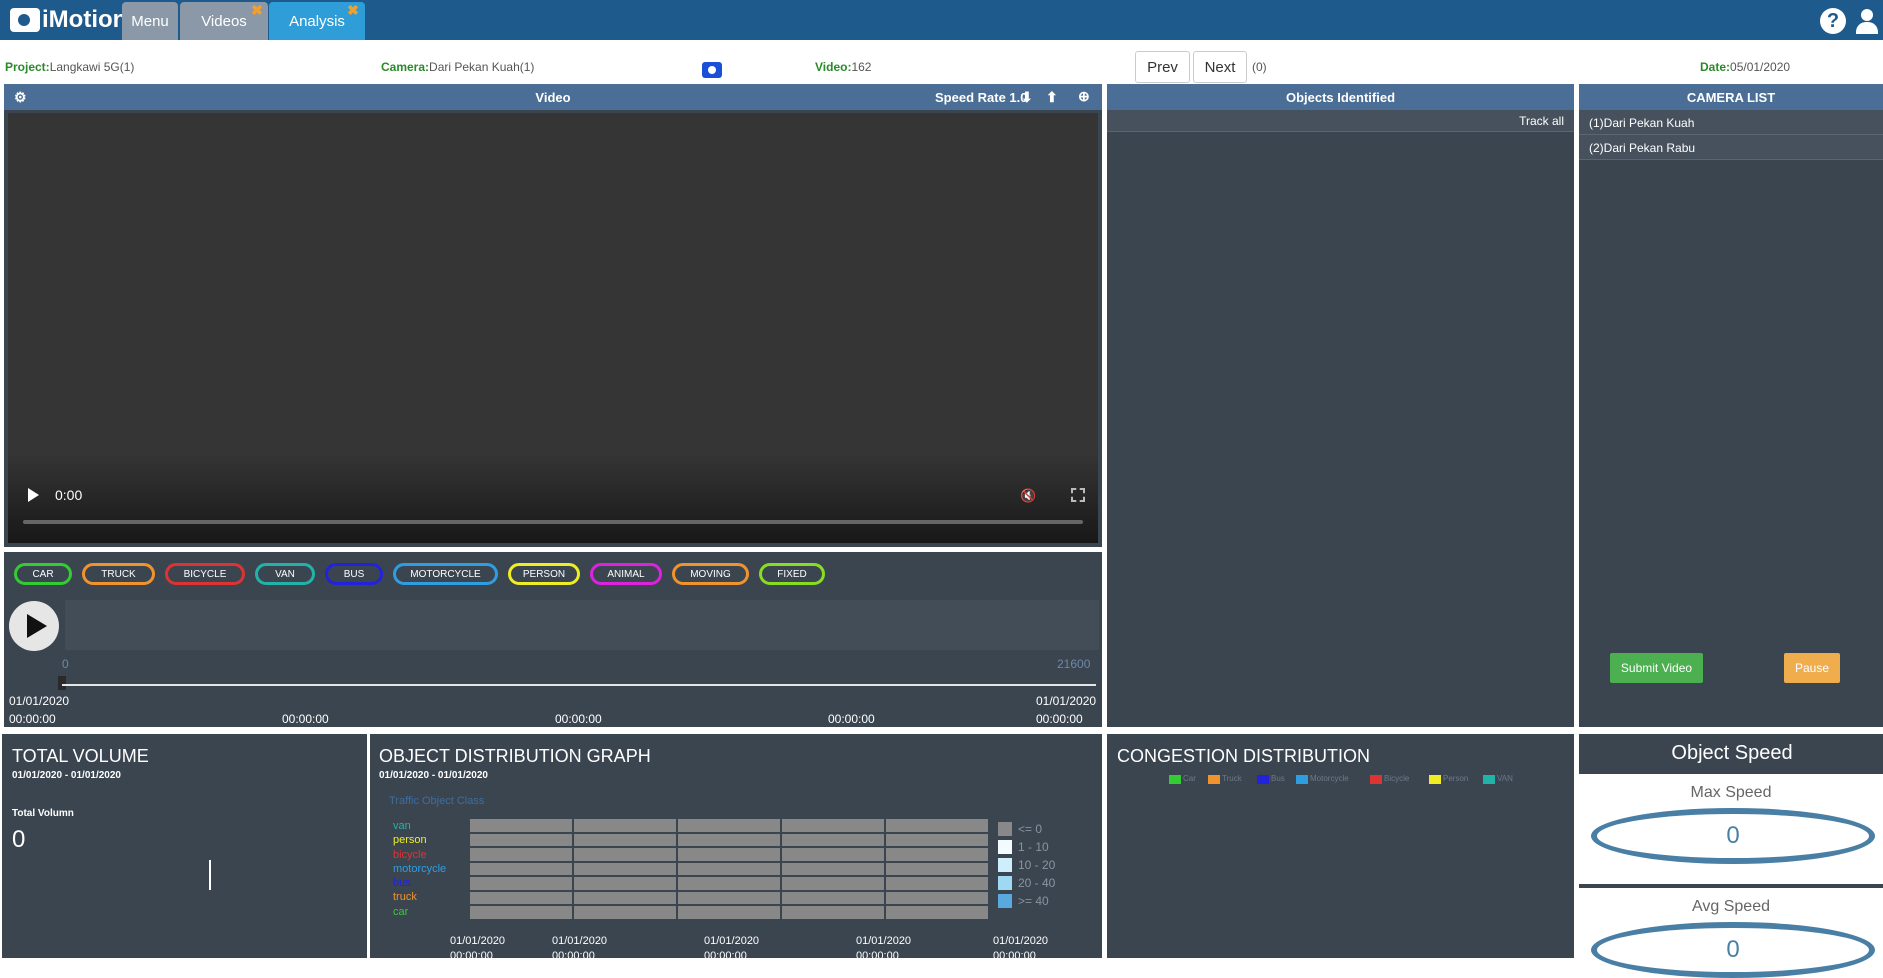  Describe the element at coordinates (981, 97) in the screenshot. I see `speed-rate-label: Speed Rate 1.0` at that location.